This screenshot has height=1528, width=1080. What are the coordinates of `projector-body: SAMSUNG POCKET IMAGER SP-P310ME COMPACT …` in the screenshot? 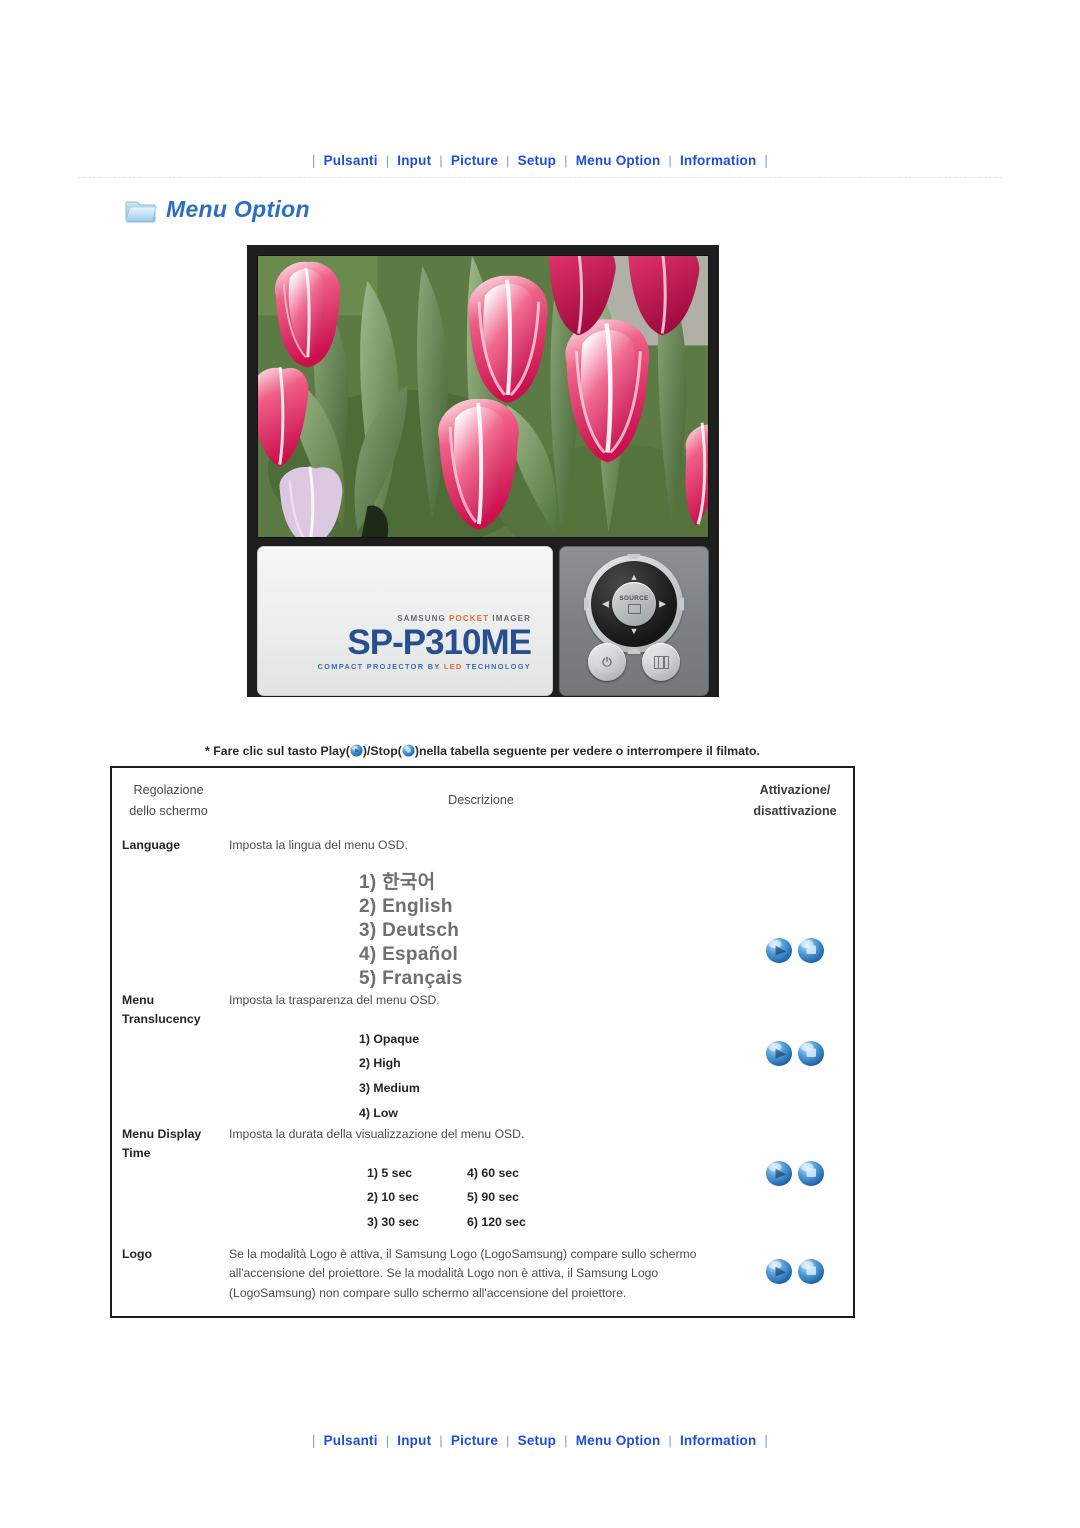 It's located at (483, 621).